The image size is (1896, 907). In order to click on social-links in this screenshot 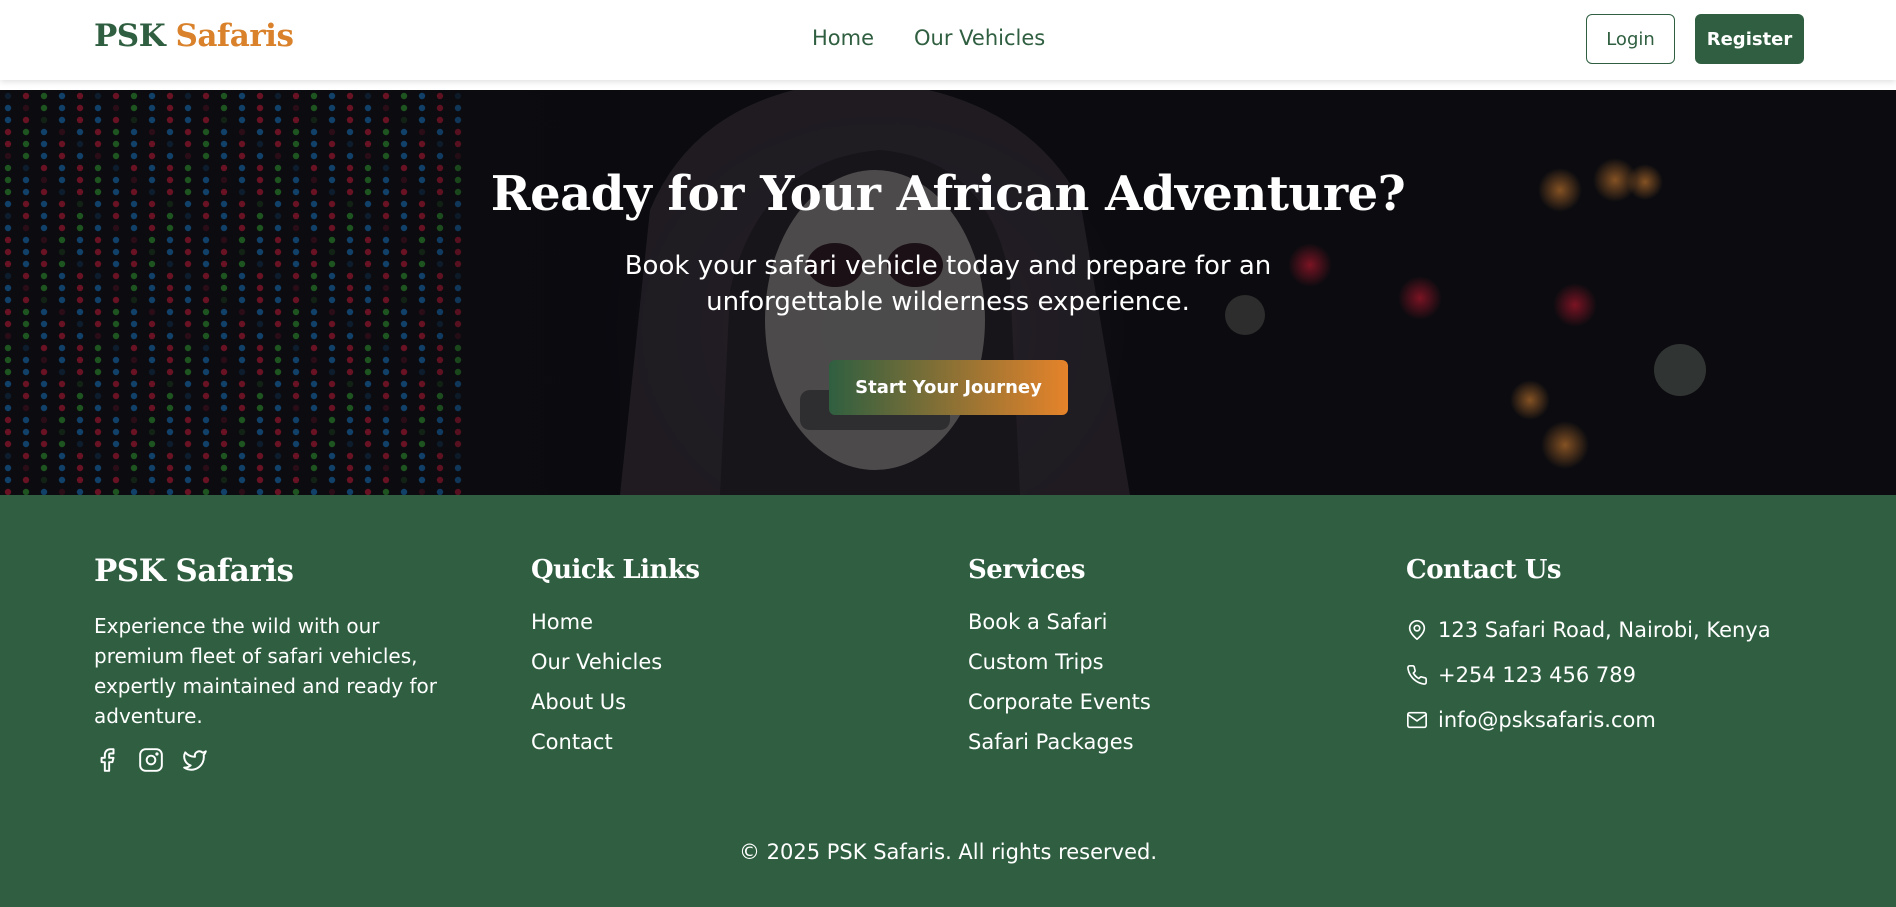, I will do `click(284, 760)`.